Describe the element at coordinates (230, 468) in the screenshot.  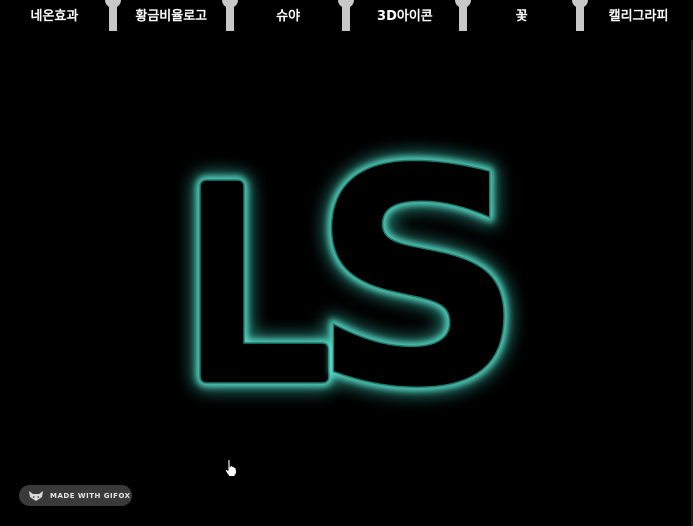
I see `hand-pointer-icon` at that location.